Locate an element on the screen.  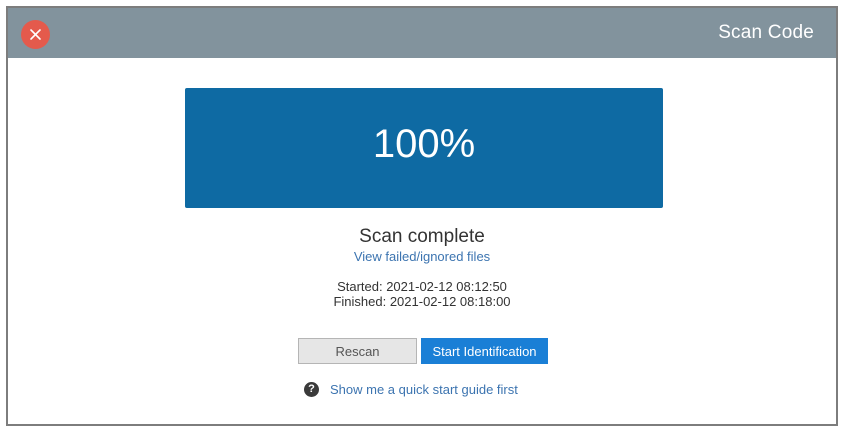
view-failed-files-link: View failed/ignored files is located at coordinates (422, 256).